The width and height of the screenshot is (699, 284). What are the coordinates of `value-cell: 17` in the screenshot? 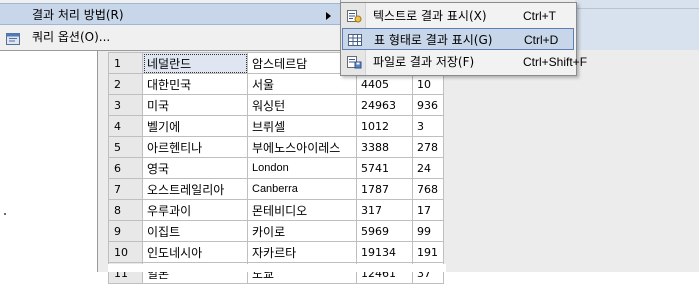 It's located at (428, 210).